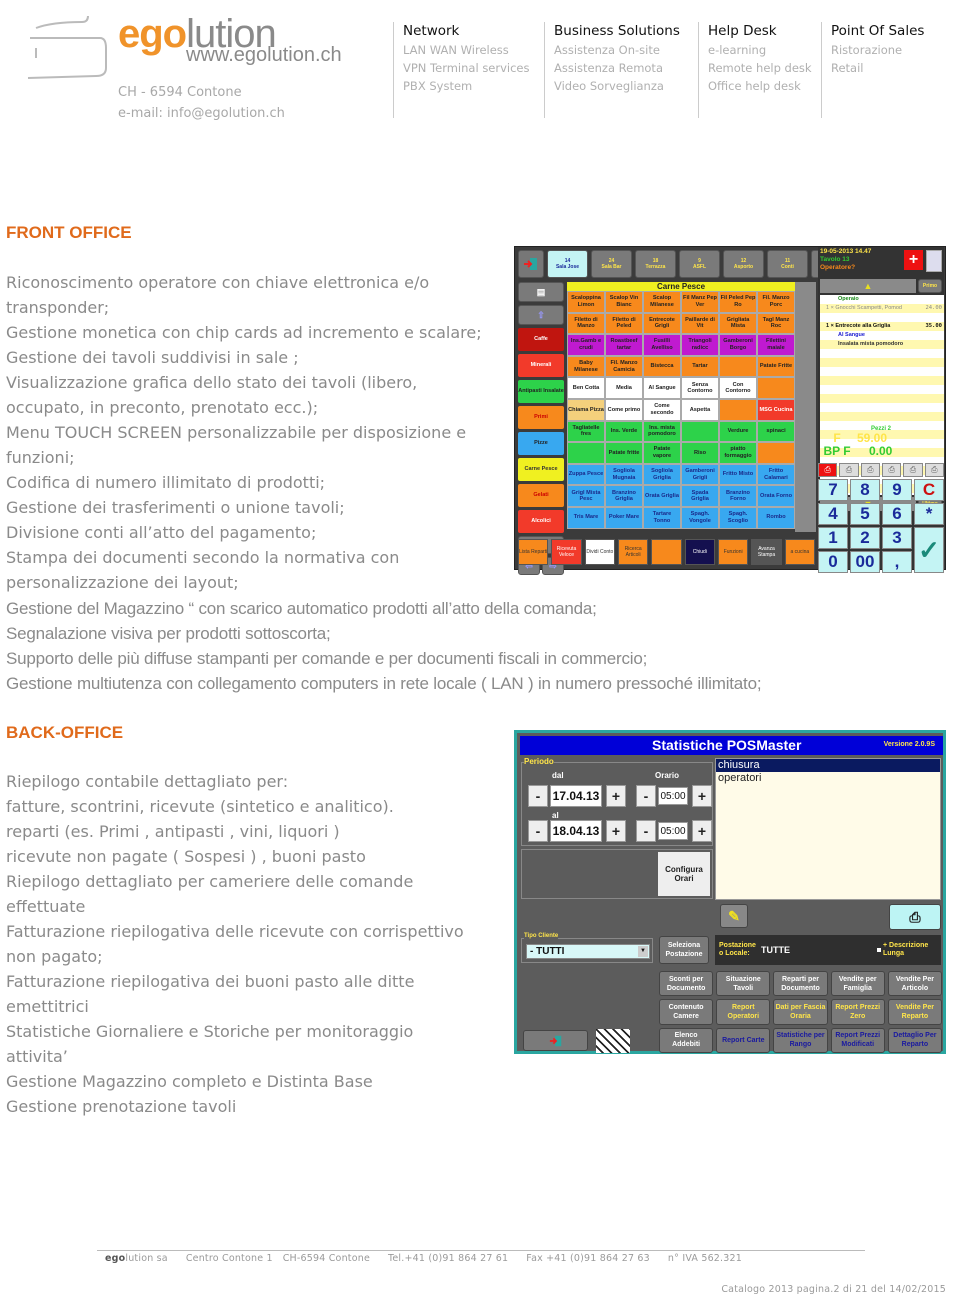 The height and width of the screenshot is (1295, 960). I want to click on to-date-plus: +, so click(616, 831).